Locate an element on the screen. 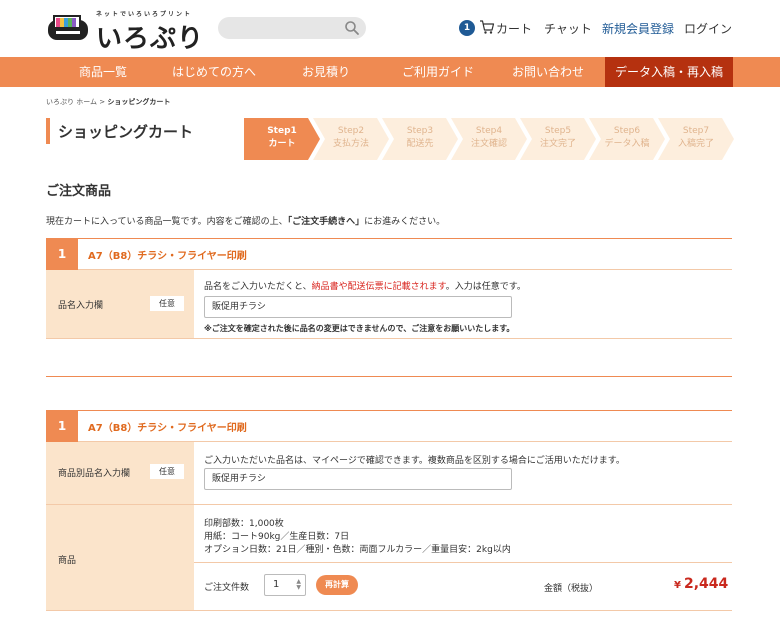  logo-text: いろぷり is located at coordinates (150, 39).